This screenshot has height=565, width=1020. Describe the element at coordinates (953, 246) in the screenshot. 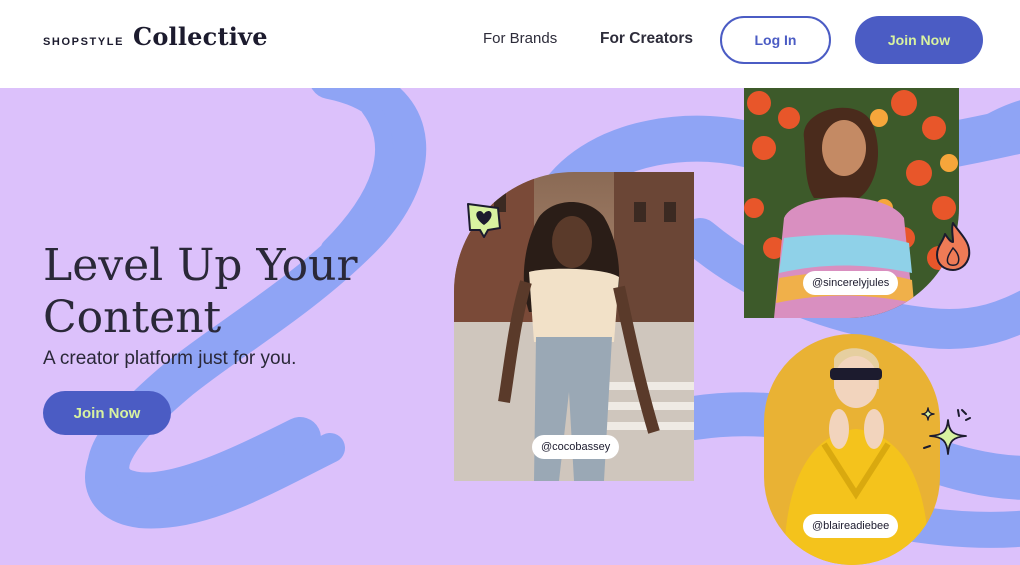

I see `flame-icon` at that location.